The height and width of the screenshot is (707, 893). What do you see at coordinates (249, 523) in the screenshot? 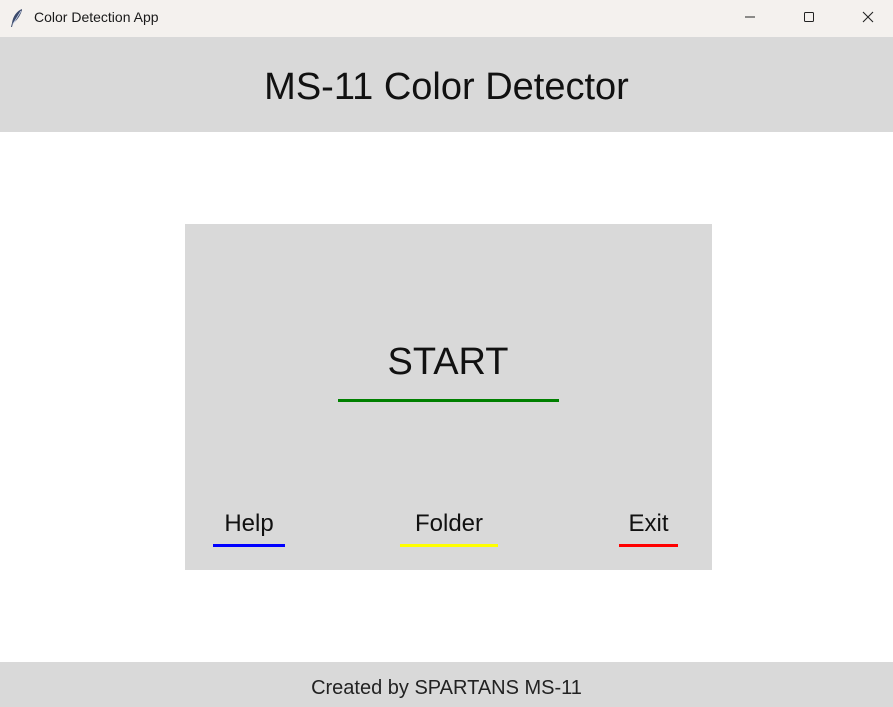
I see `help-label: Help` at bounding box center [249, 523].